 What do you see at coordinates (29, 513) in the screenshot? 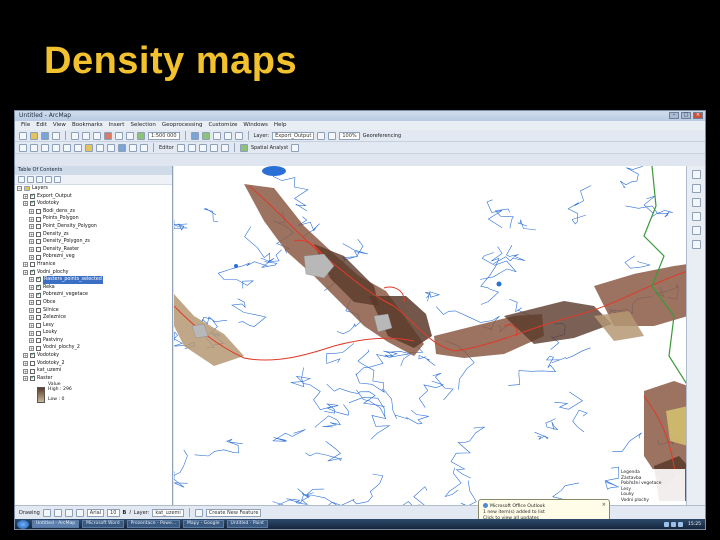
I see `drawing-menu: Drawing` at bounding box center [29, 513].